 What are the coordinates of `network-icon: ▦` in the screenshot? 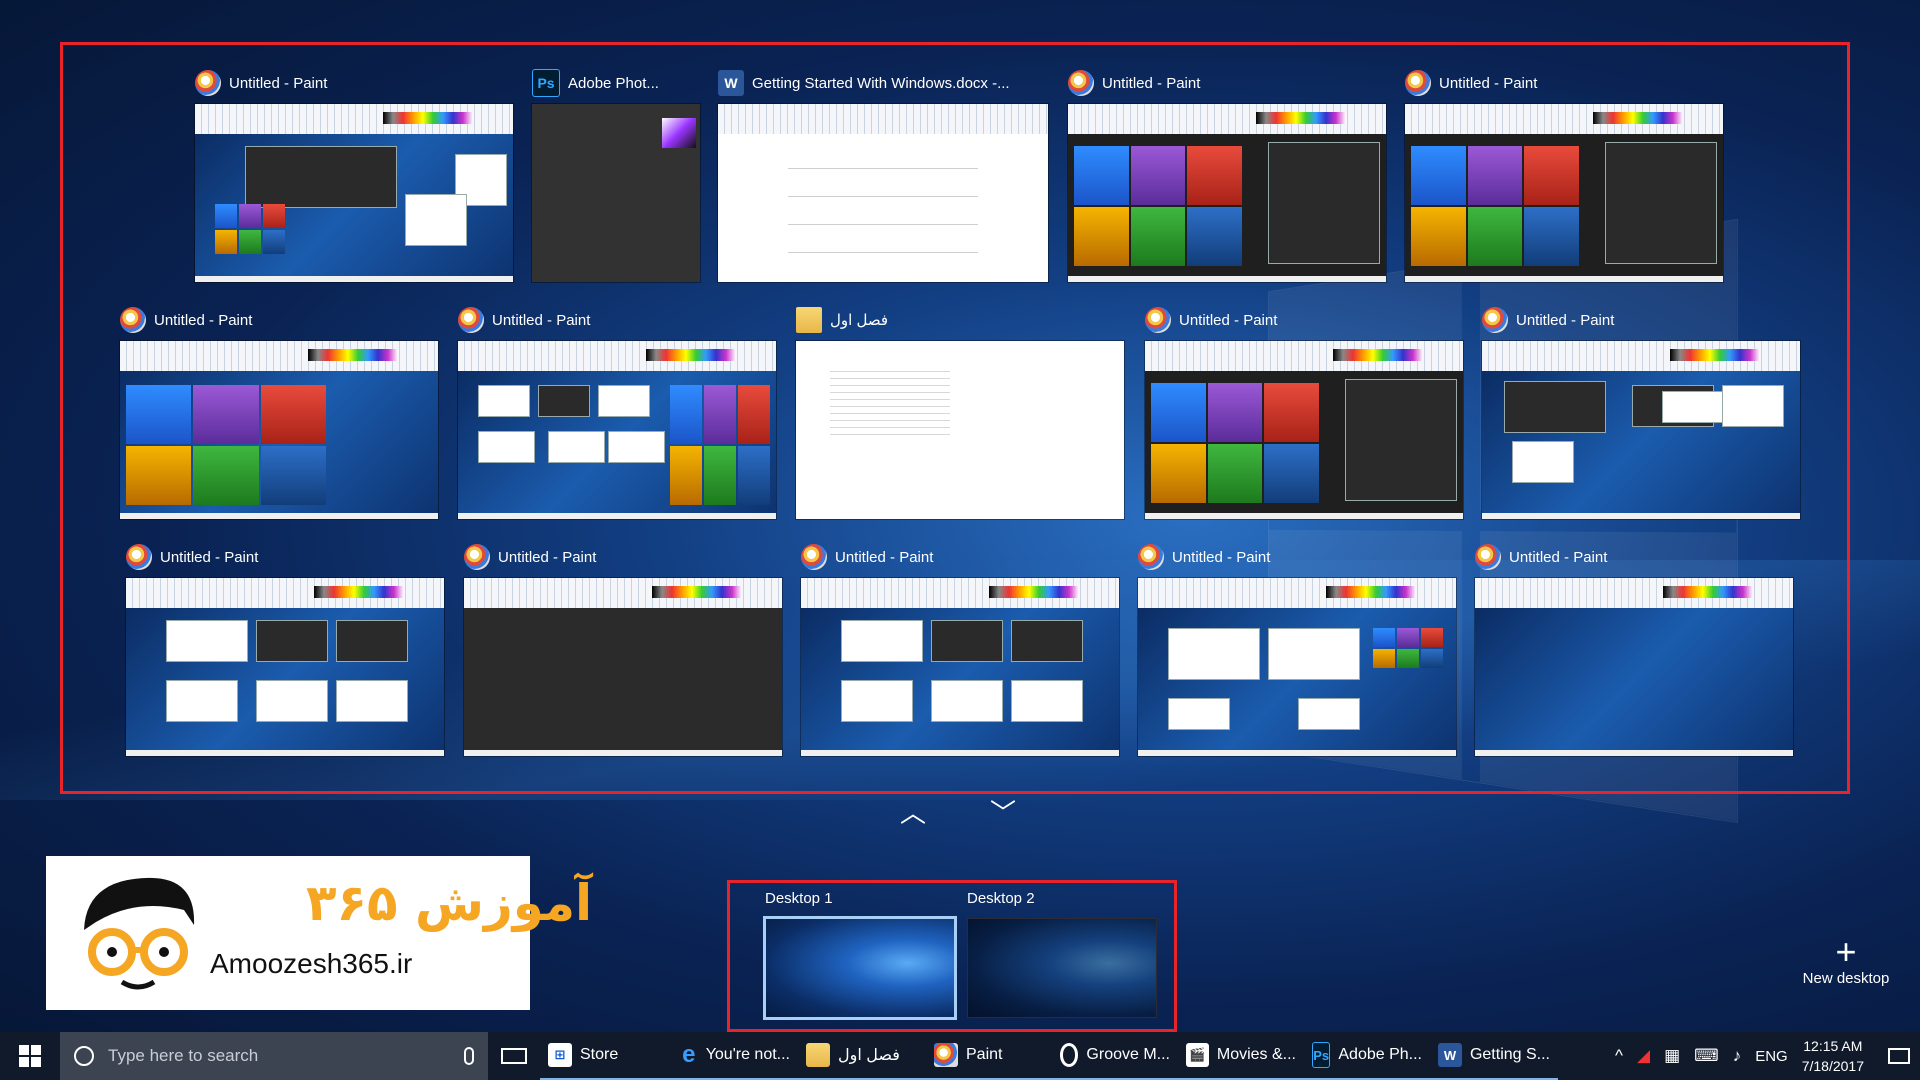 It's located at (1672, 1056).